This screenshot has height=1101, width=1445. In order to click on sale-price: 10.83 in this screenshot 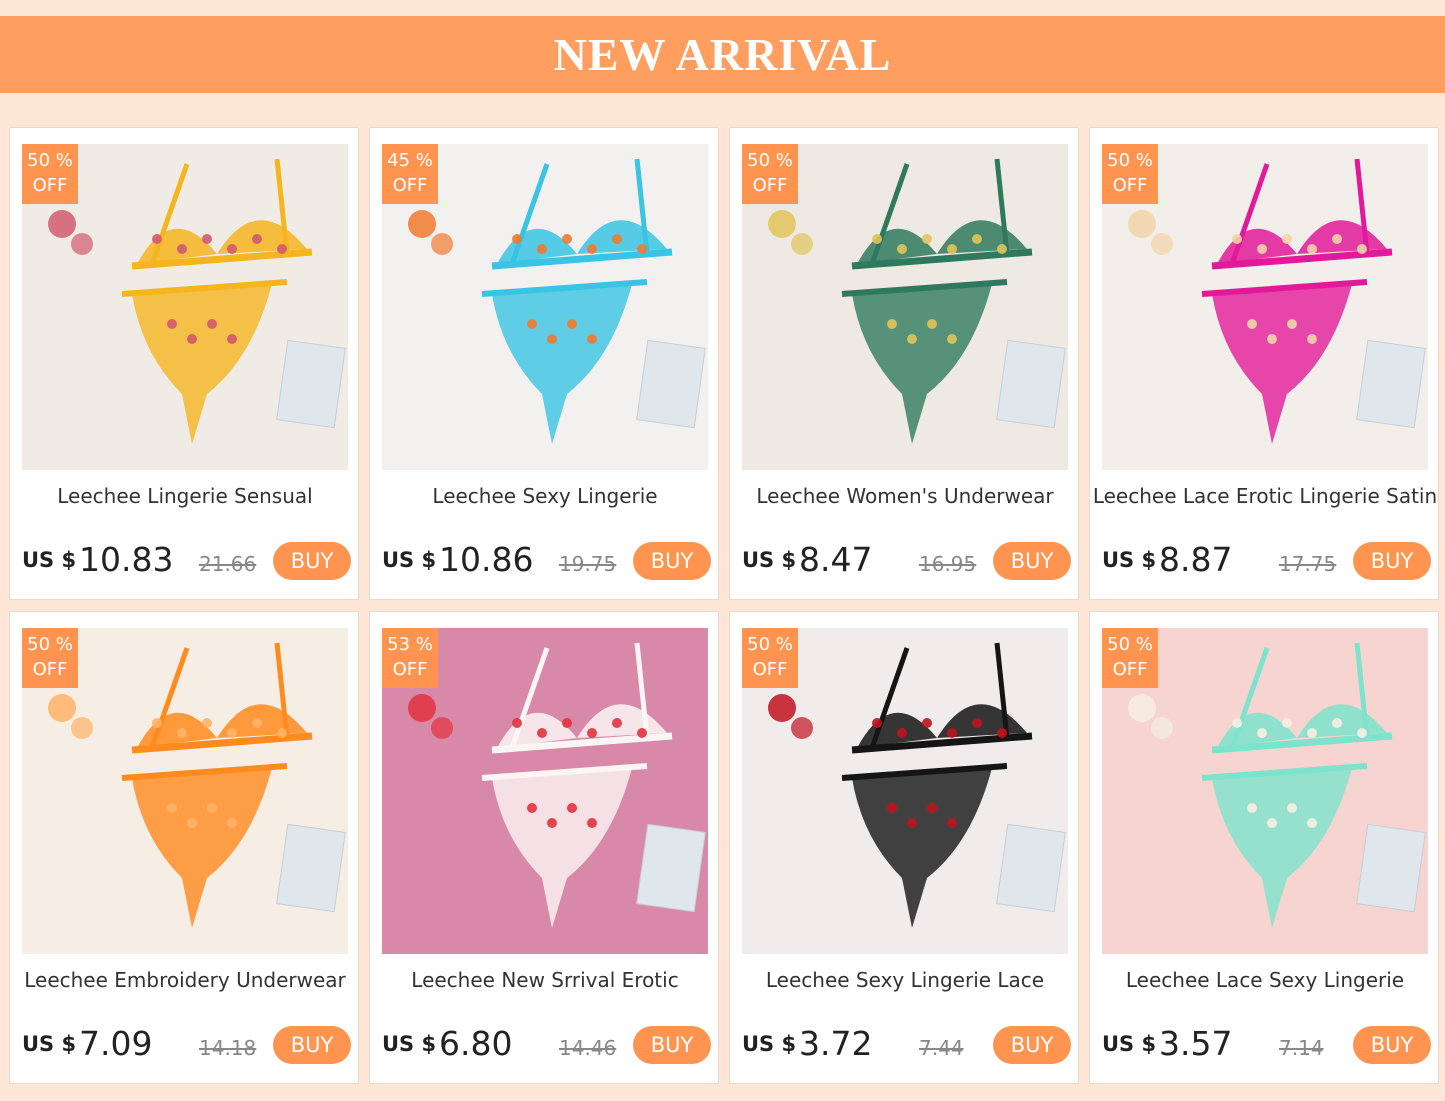, I will do `click(126, 559)`.